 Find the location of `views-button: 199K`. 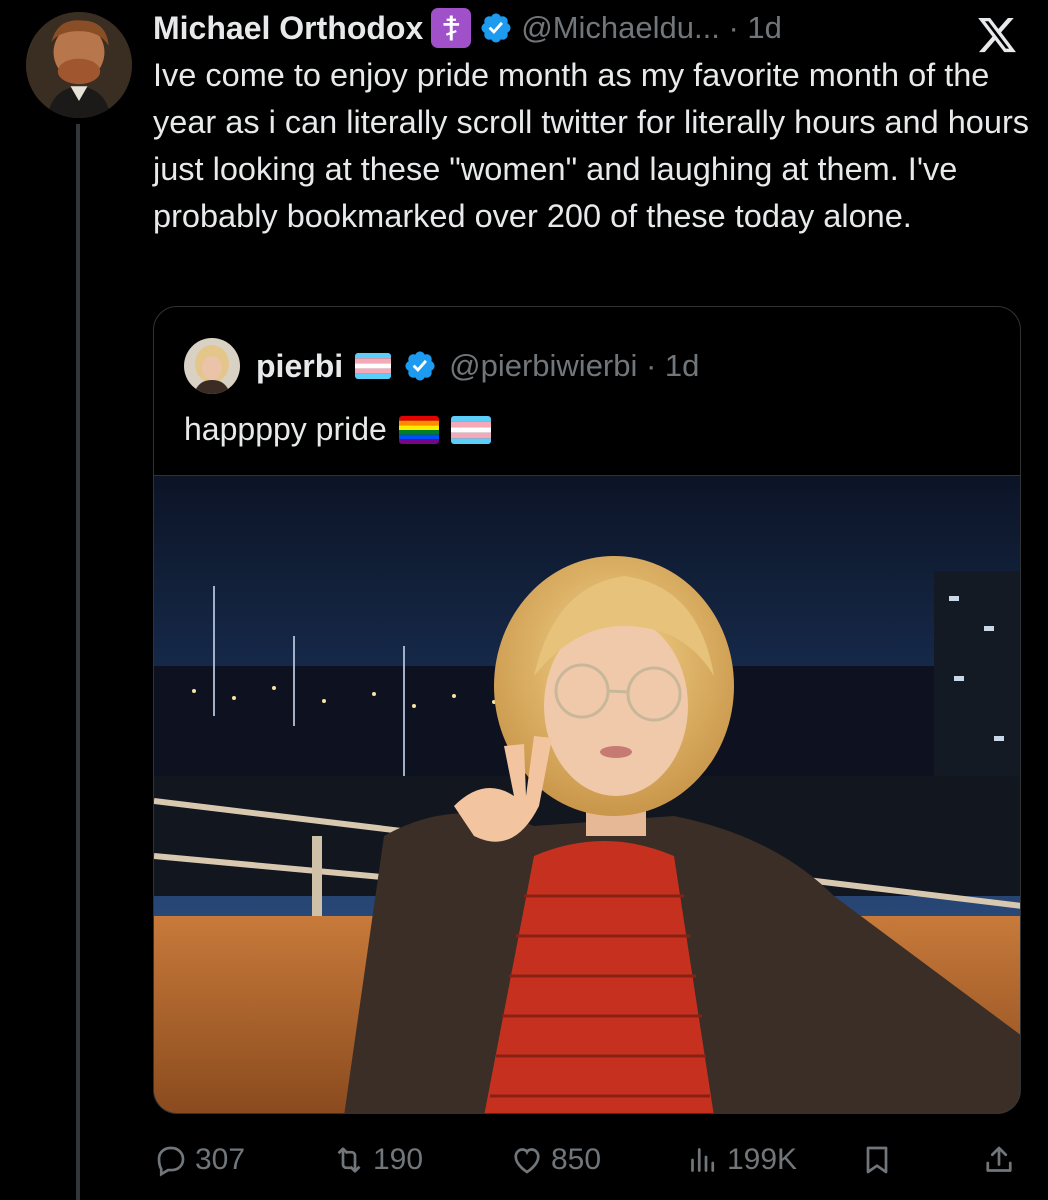

views-button: 199K is located at coordinates (741, 1160).